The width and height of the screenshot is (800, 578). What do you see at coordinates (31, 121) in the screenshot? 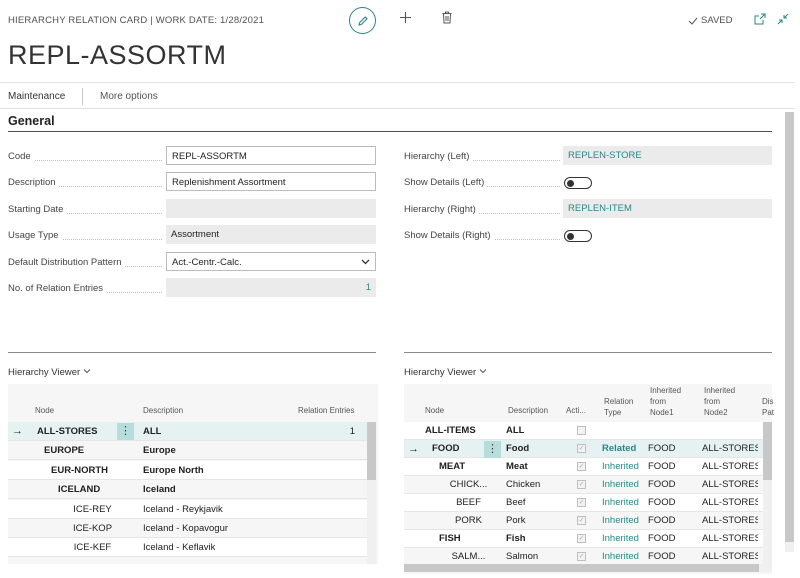
I see `section-general-title: General` at bounding box center [31, 121].